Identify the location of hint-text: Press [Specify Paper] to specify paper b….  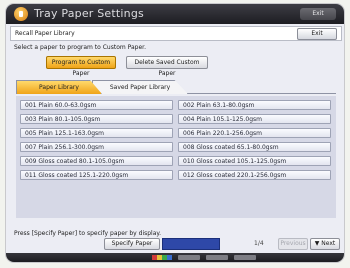
(87, 233).